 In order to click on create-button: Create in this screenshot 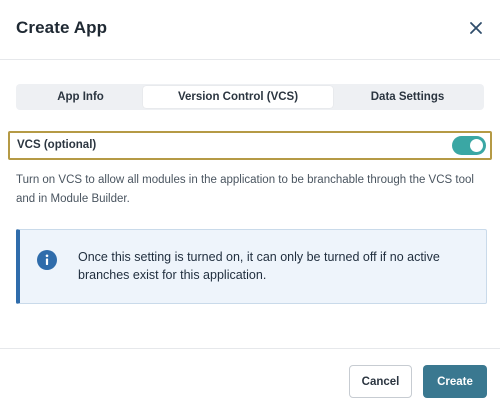, I will do `click(455, 381)`.